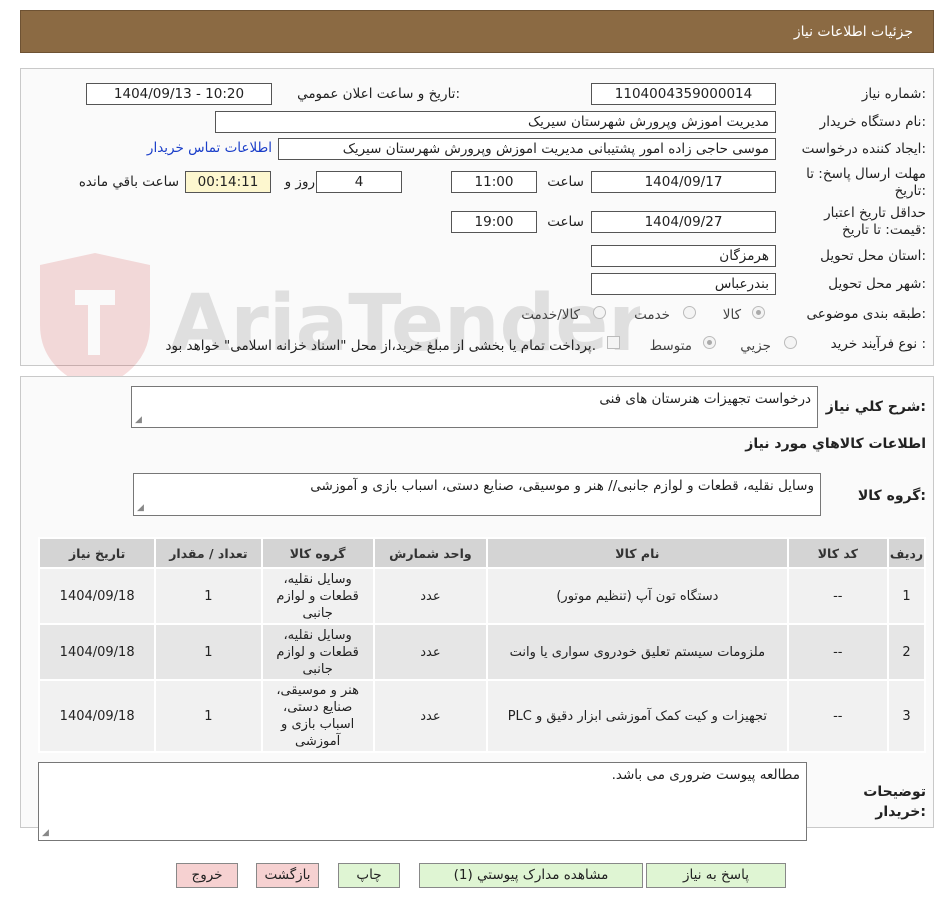  What do you see at coordinates (705, 399) in the screenshot?
I see `description-text: درخواست تجهیزات هنرستان های فنی` at bounding box center [705, 399].